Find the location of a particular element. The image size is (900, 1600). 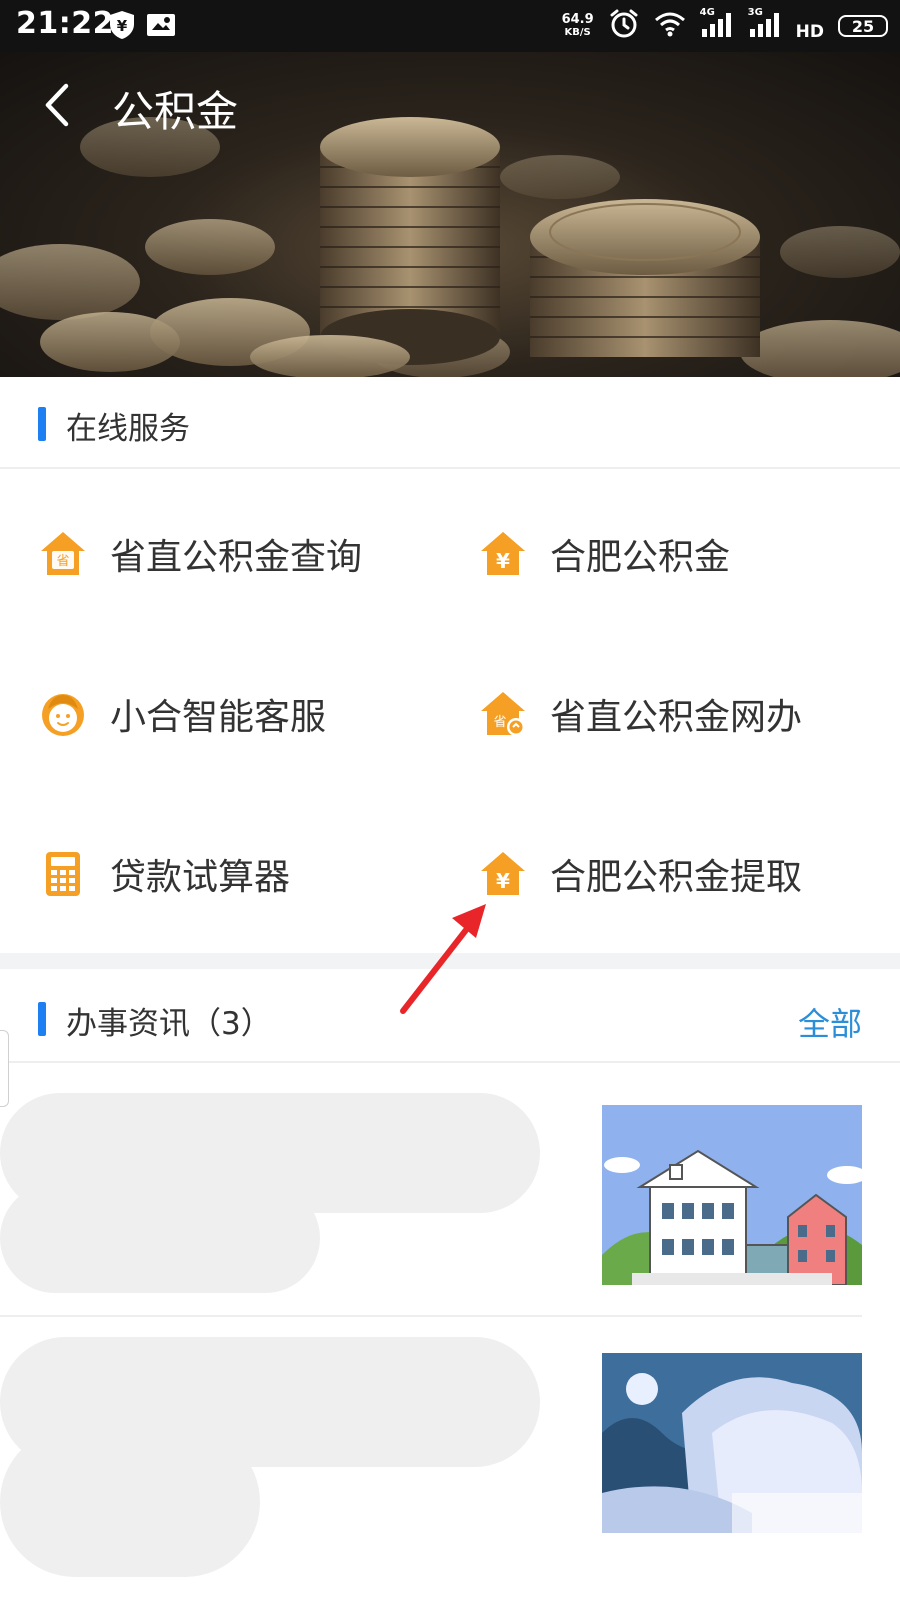

view-all-link: 全部 is located at coordinates (830, 1022).